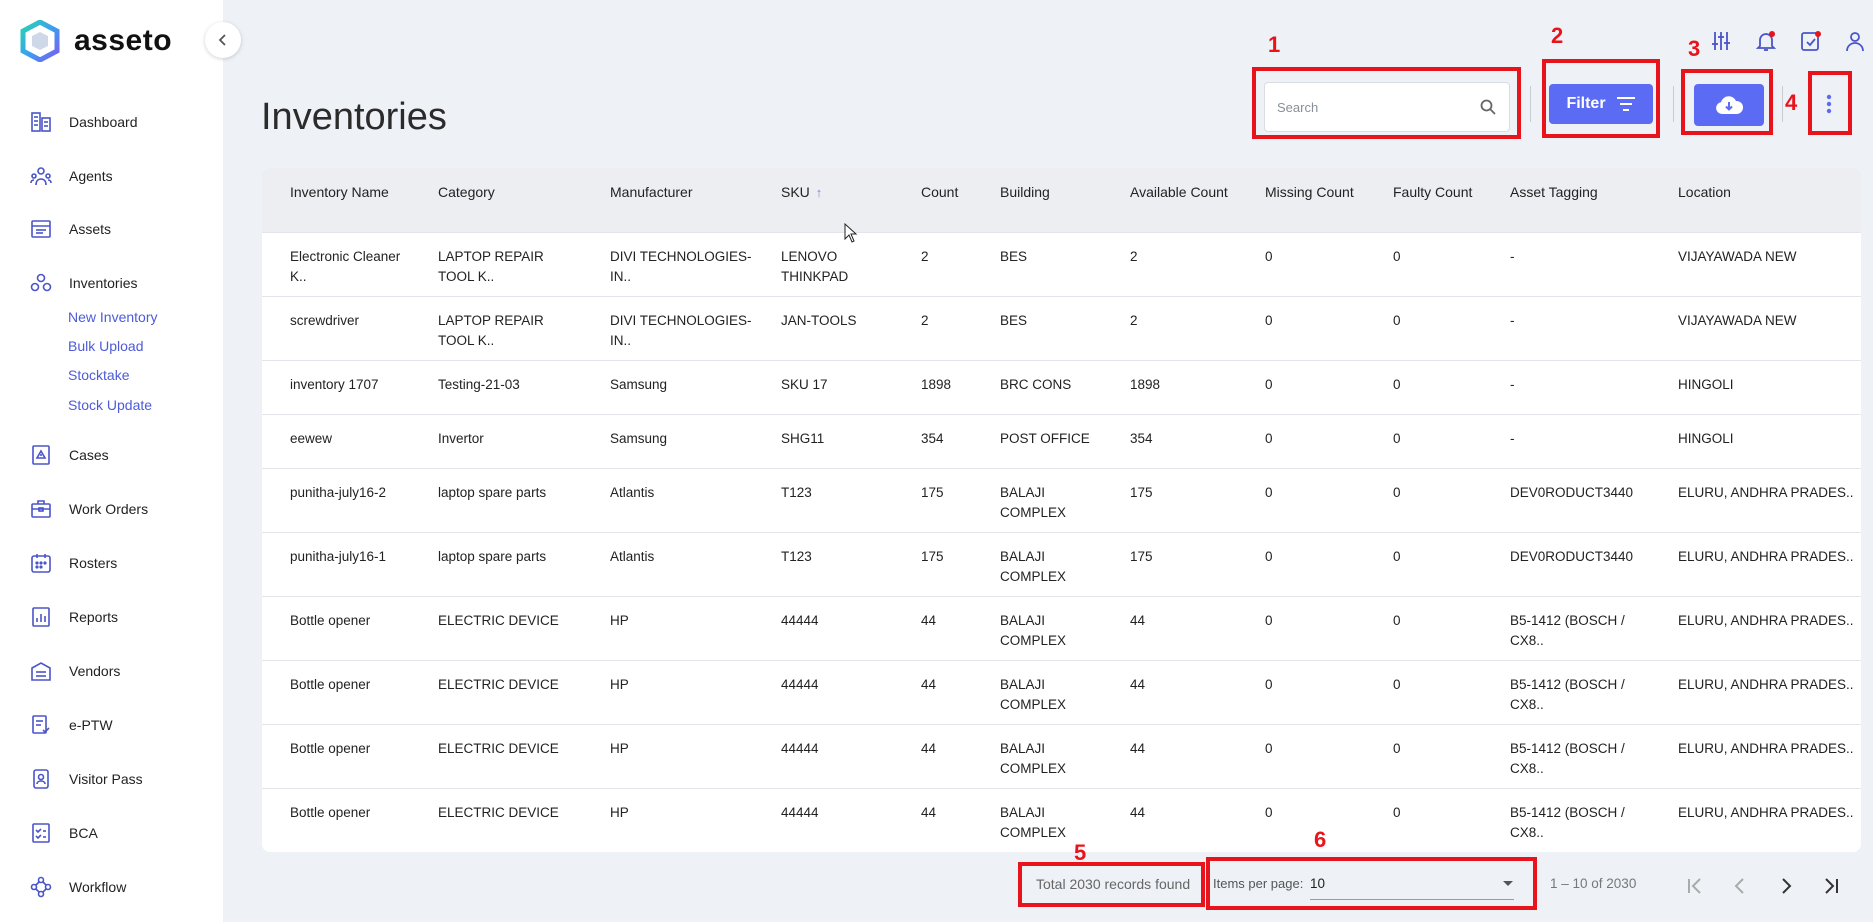 This screenshot has height=922, width=1873. I want to click on first-page-button, so click(1696, 886).